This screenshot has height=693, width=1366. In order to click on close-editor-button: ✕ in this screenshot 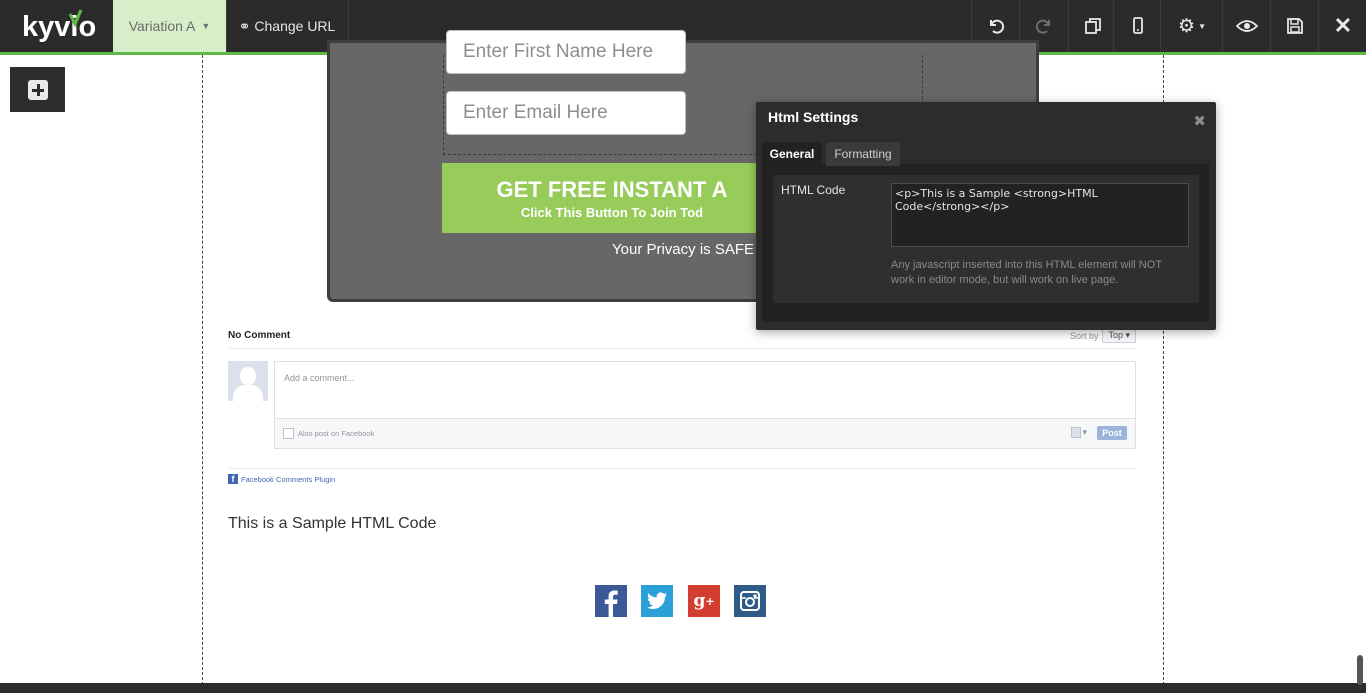, I will do `click(1342, 26)`.